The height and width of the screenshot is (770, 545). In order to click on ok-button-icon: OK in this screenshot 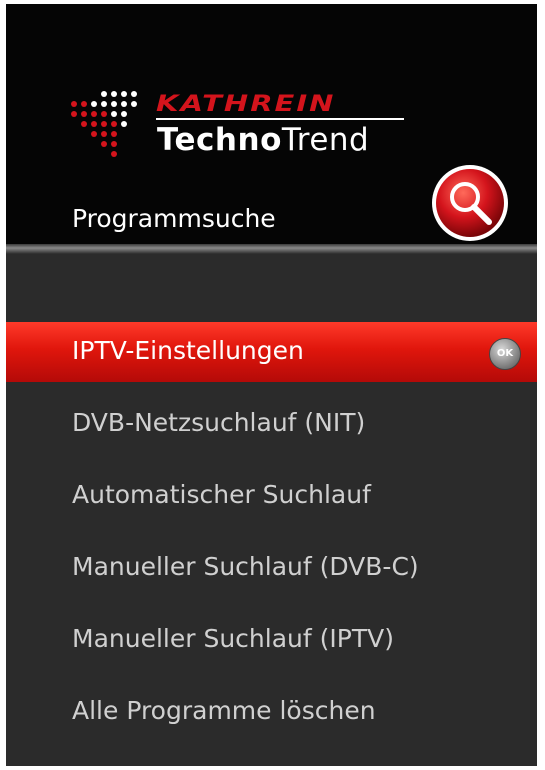, I will do `click(505, 354)`.